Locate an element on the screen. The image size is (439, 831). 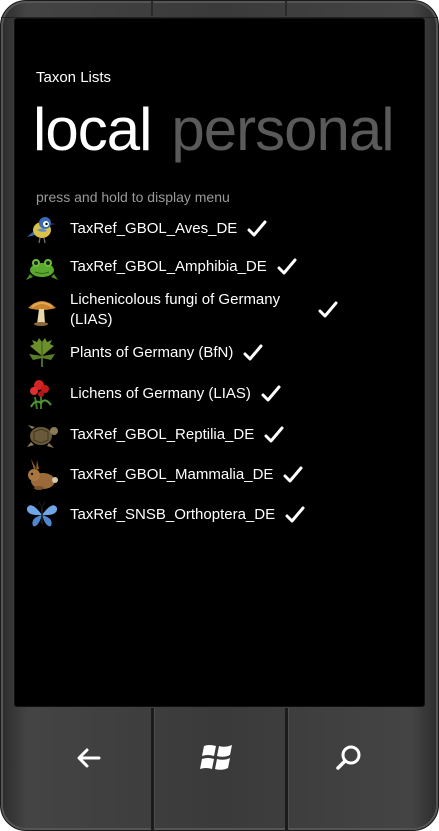
windows-logo-icon is located at coordinates (216, 757).